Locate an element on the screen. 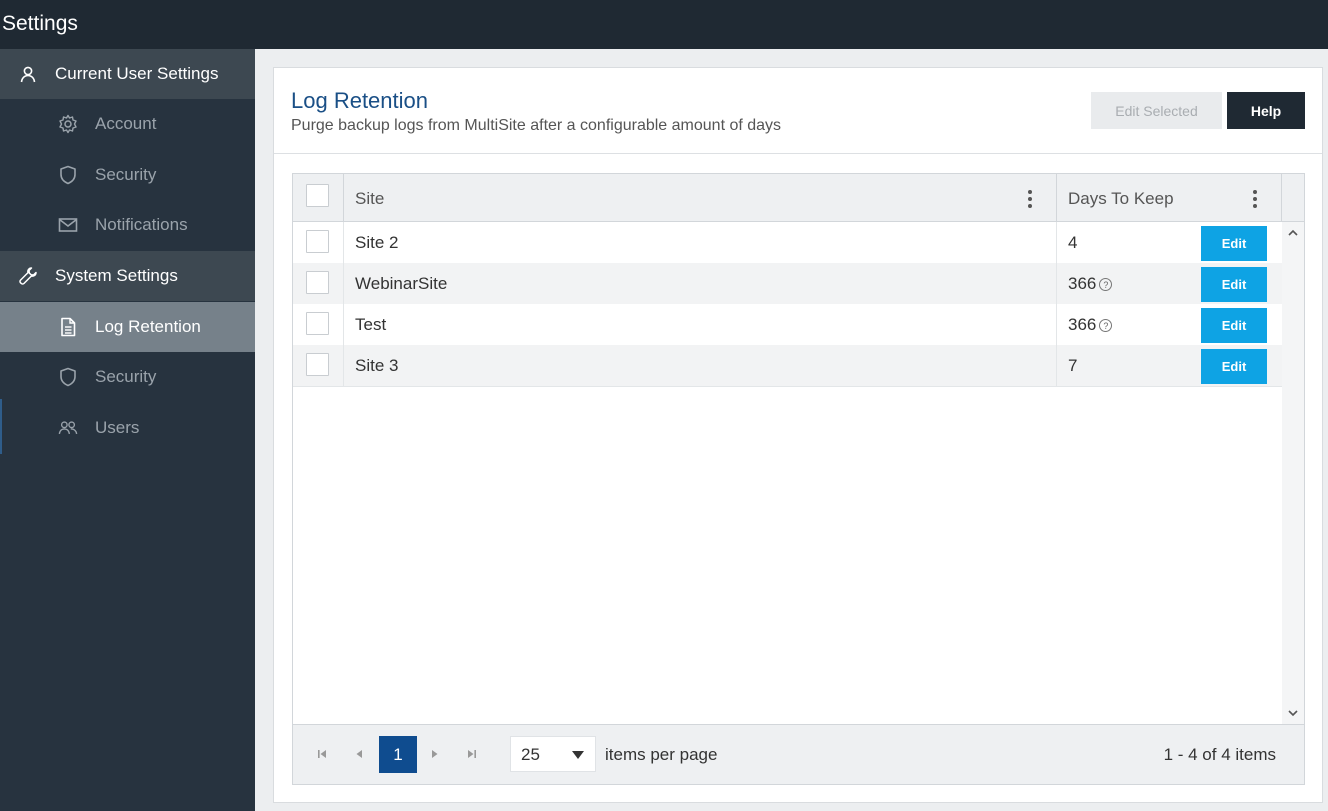  sidebar-item-notifications: Notifications is located at coordinates (127, 225).